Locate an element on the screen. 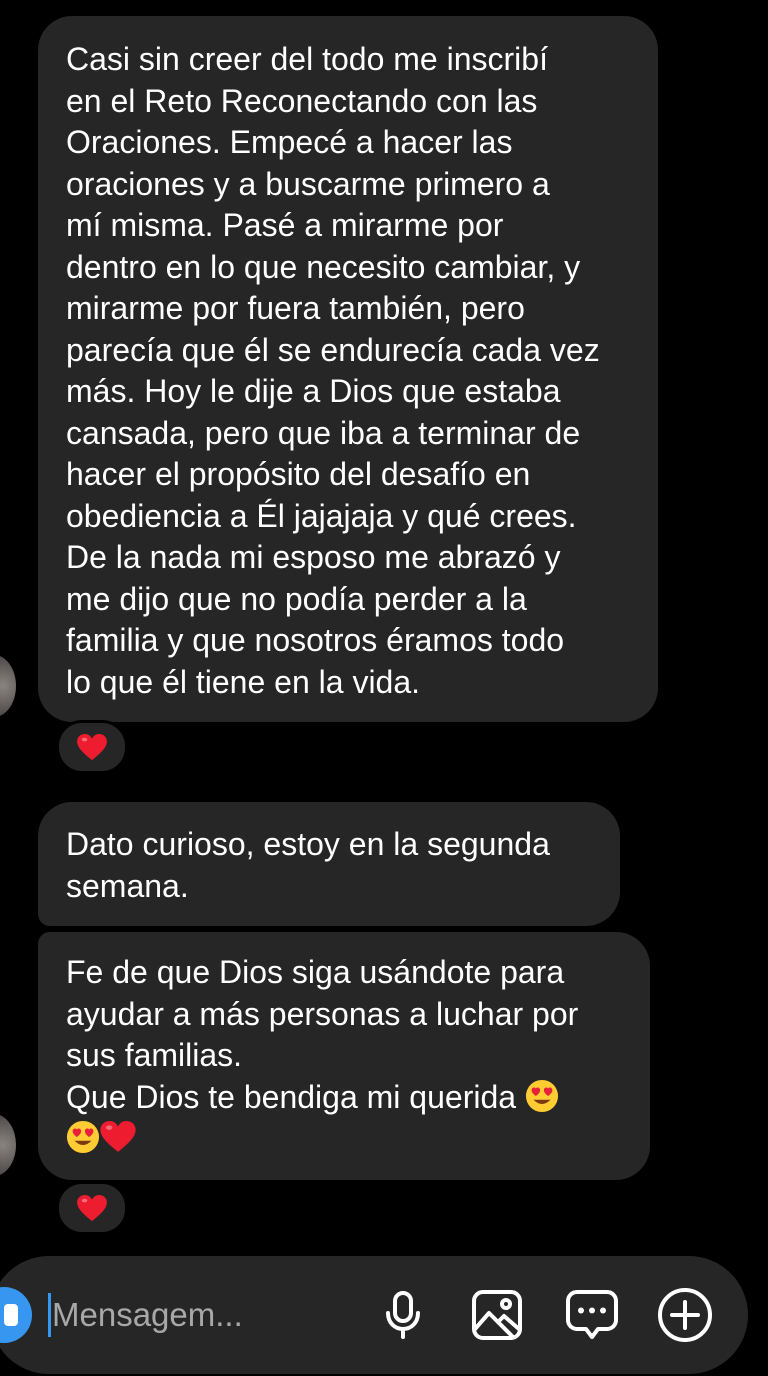 This screenshot has height=1376, width=768. gallery-icon is located at coordinates (497, 1315).